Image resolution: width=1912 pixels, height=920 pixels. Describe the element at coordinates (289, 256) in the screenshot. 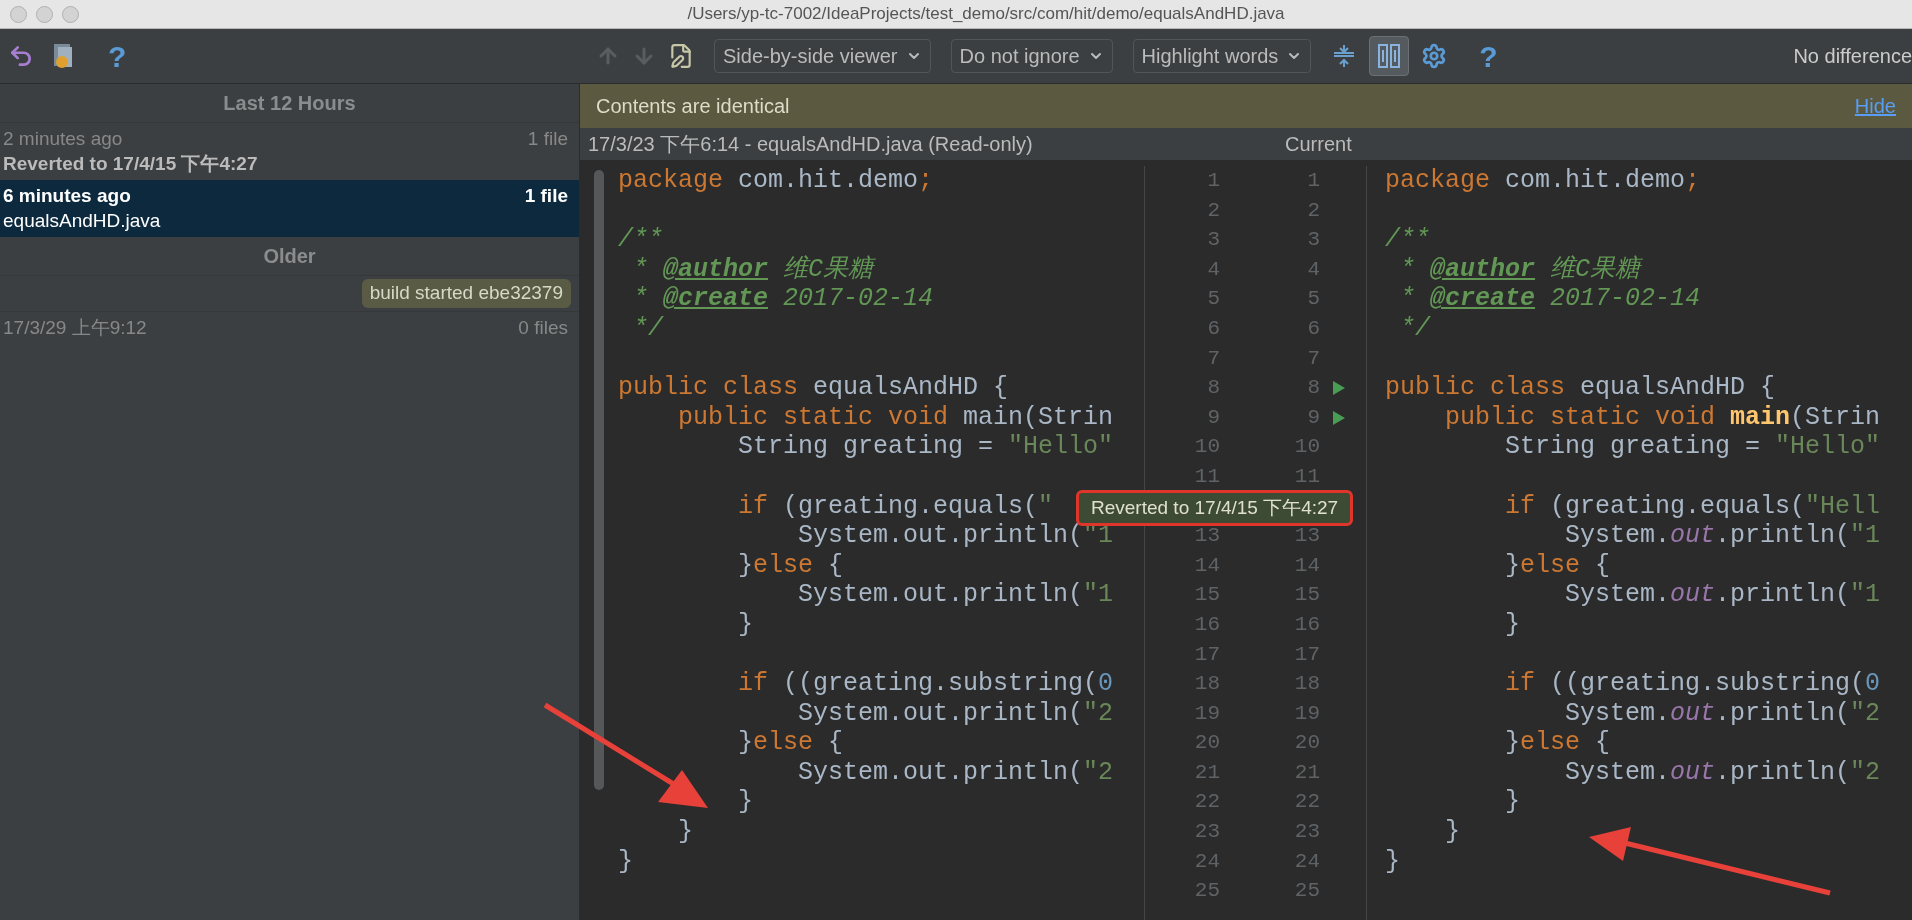

I see `group-header: Older` at that location.